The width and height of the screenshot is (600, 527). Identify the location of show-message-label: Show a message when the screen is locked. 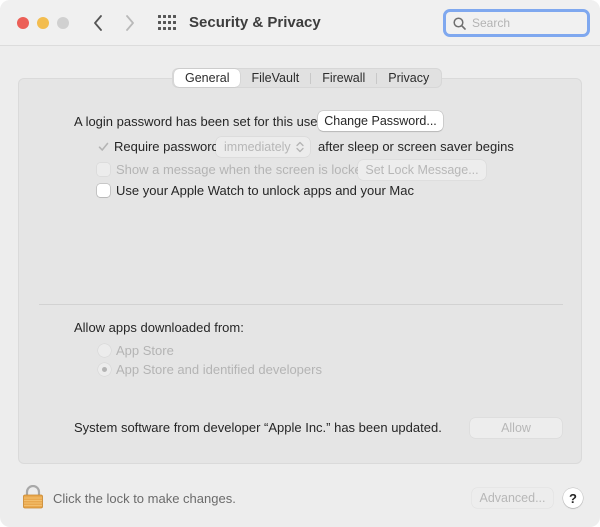
(242, 169).